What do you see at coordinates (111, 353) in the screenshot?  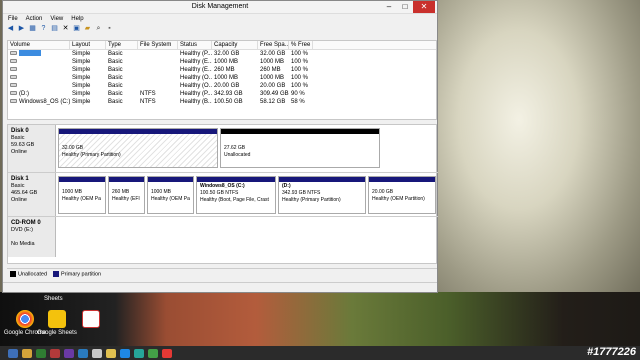 I see `taskbar-app-8-icon` at bounding box center [111, 353].